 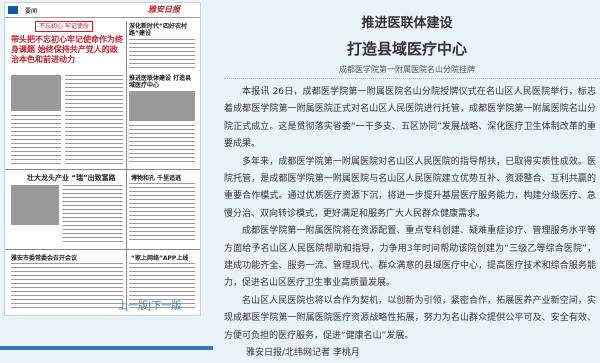 What do you see at coordinates (71, 178) in the screenshot?
I see `story-title-3: 壮大龙头产业 “瑞”出致富路` at bounding box center [71, 178].